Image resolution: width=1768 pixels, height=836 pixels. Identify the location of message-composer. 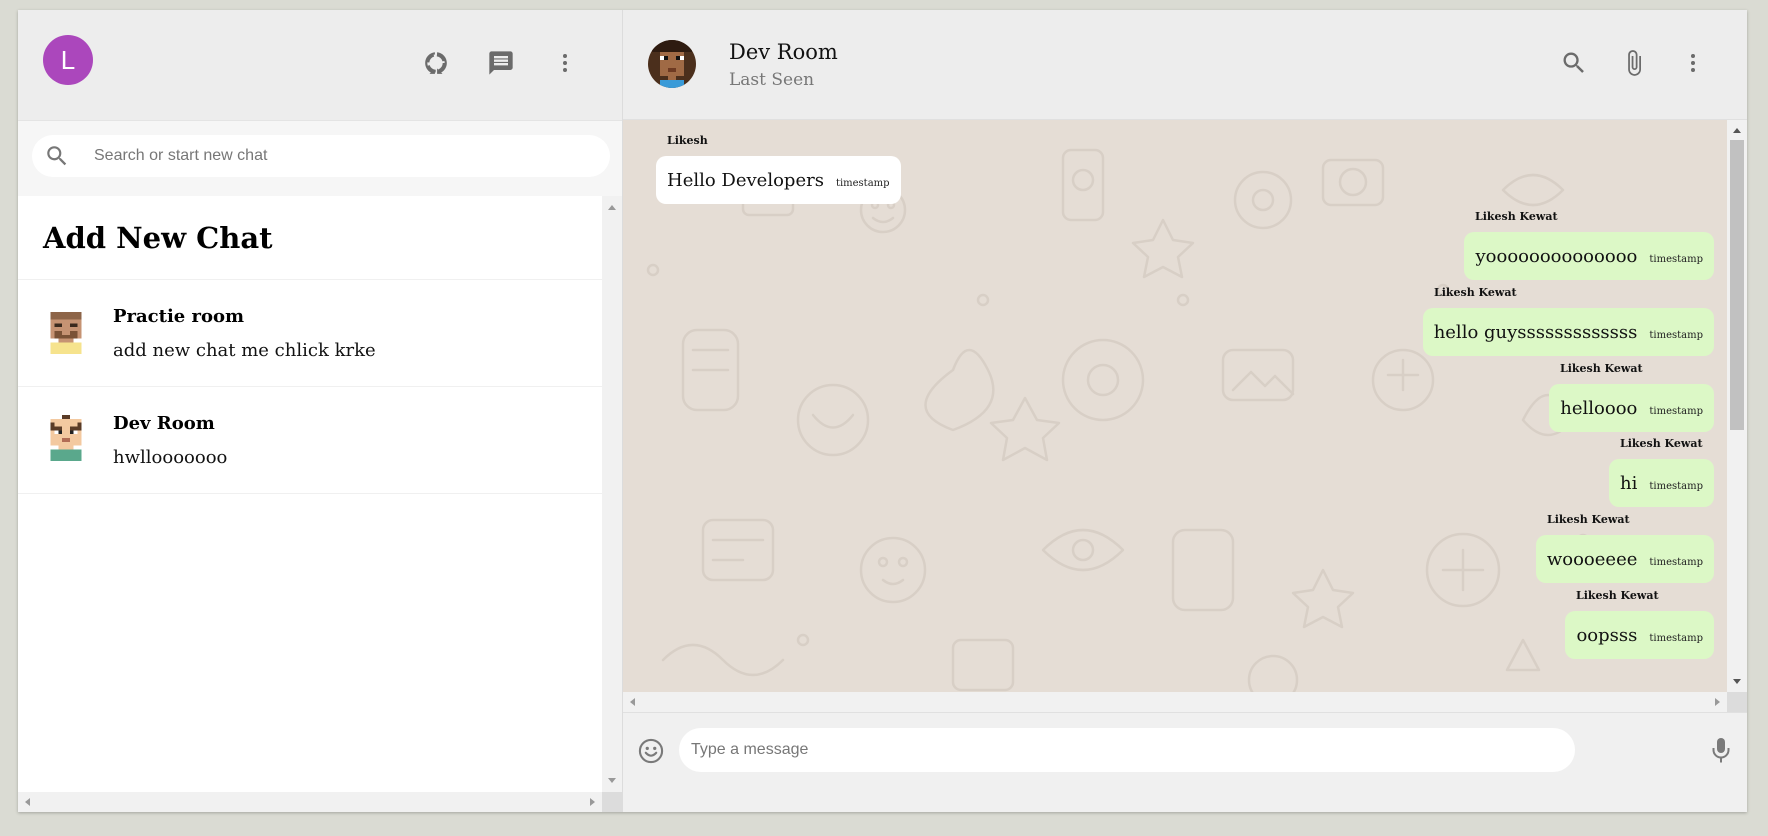
(1185, 762).